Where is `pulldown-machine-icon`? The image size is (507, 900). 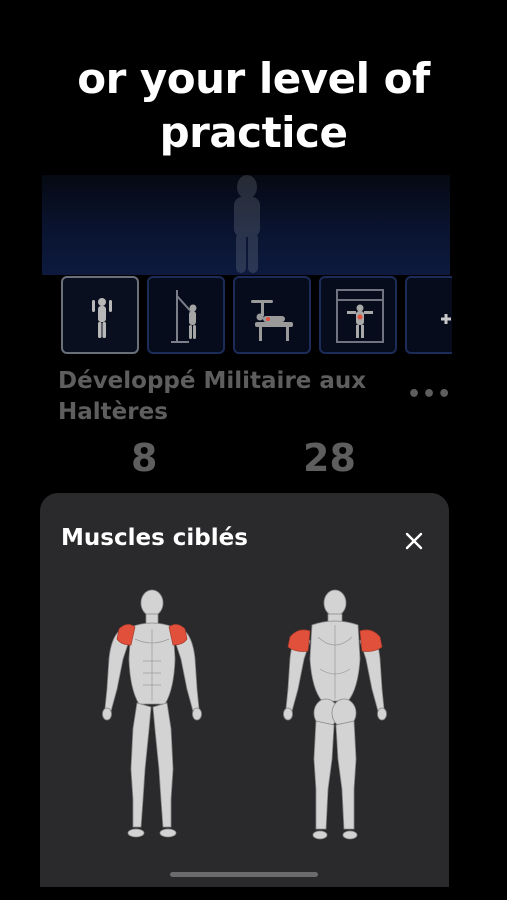 pulldown-machine-icon is located at coordinates (360, 316).